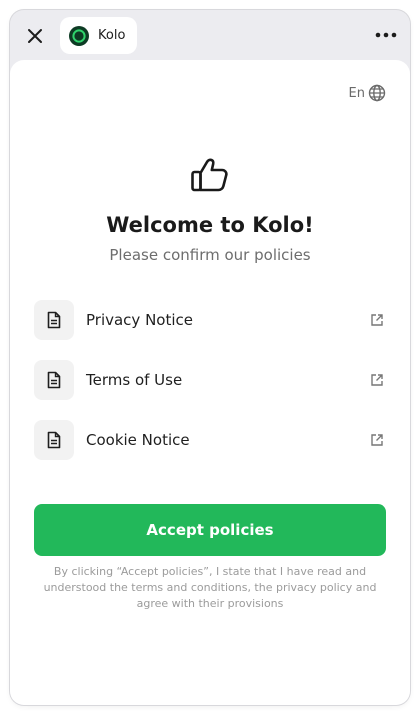  I want to click on policy-label: Terms of Use, so click(134, 380).